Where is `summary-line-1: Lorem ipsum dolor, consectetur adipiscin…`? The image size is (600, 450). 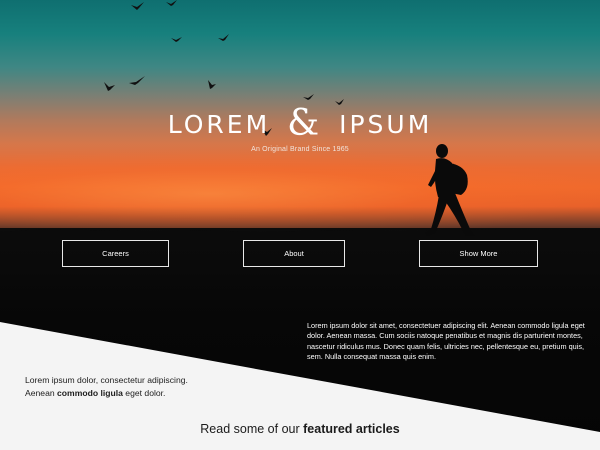
summary-line-1: Lorem ipsum dolor, consectetur adipiscin… is located at coordinates (106, 380).